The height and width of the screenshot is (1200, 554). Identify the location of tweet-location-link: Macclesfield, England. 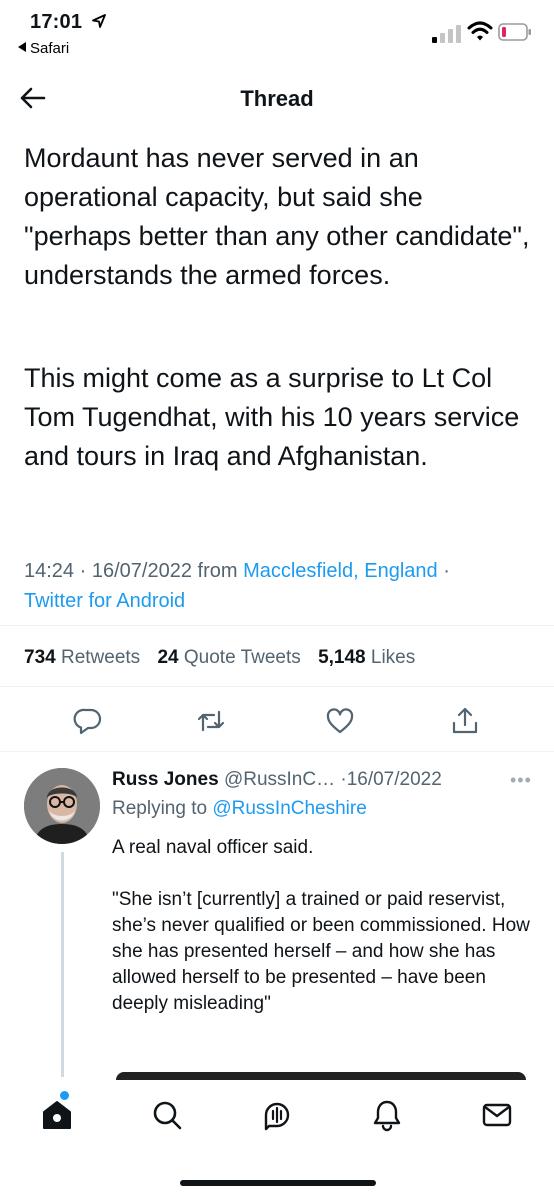
(340, 571).